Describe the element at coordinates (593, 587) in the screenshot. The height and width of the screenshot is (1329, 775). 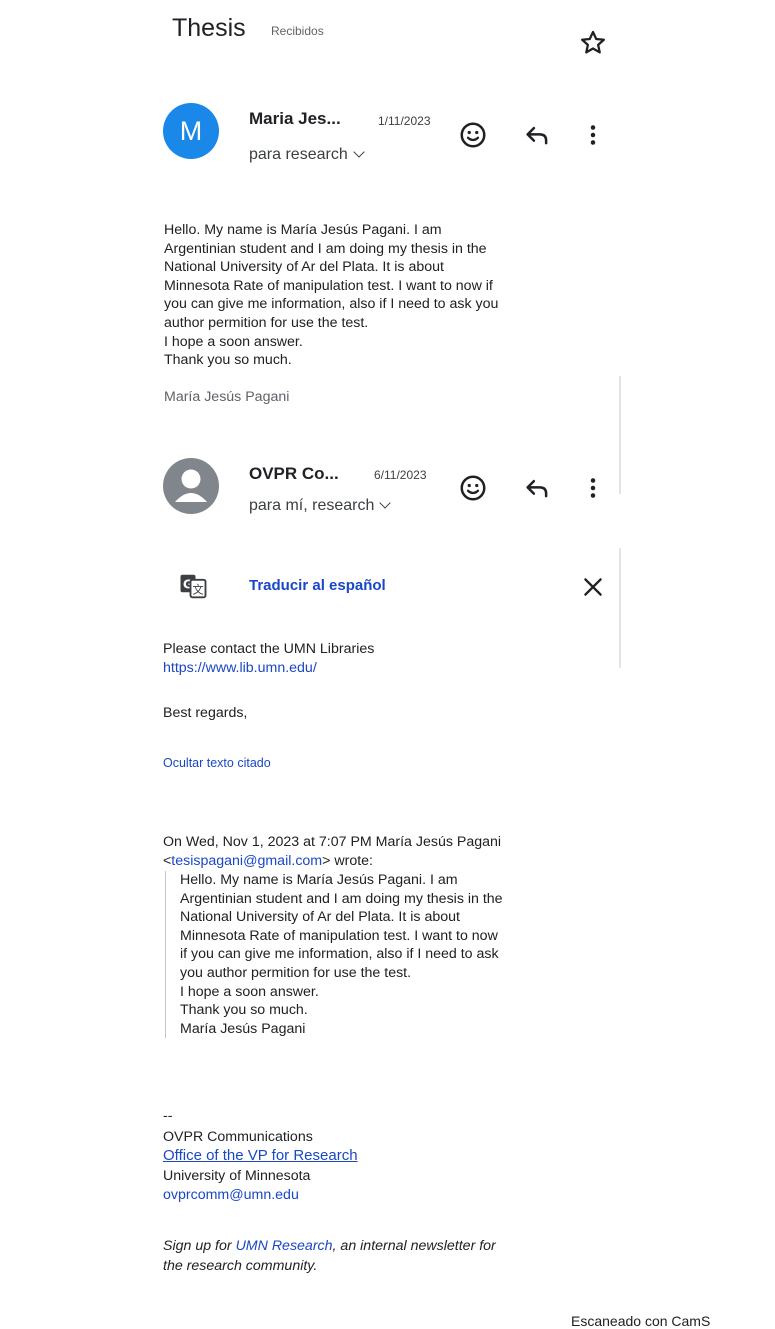
I see `close-icon` at that location.